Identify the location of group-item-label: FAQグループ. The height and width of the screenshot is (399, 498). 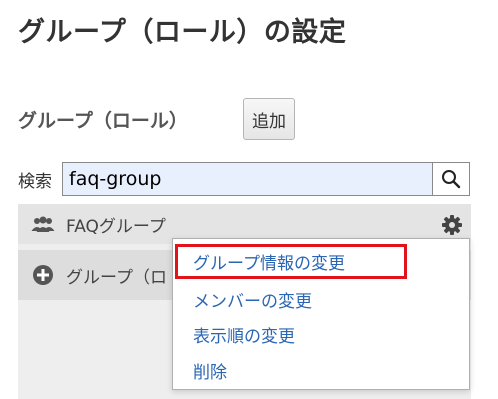
(116, 226).